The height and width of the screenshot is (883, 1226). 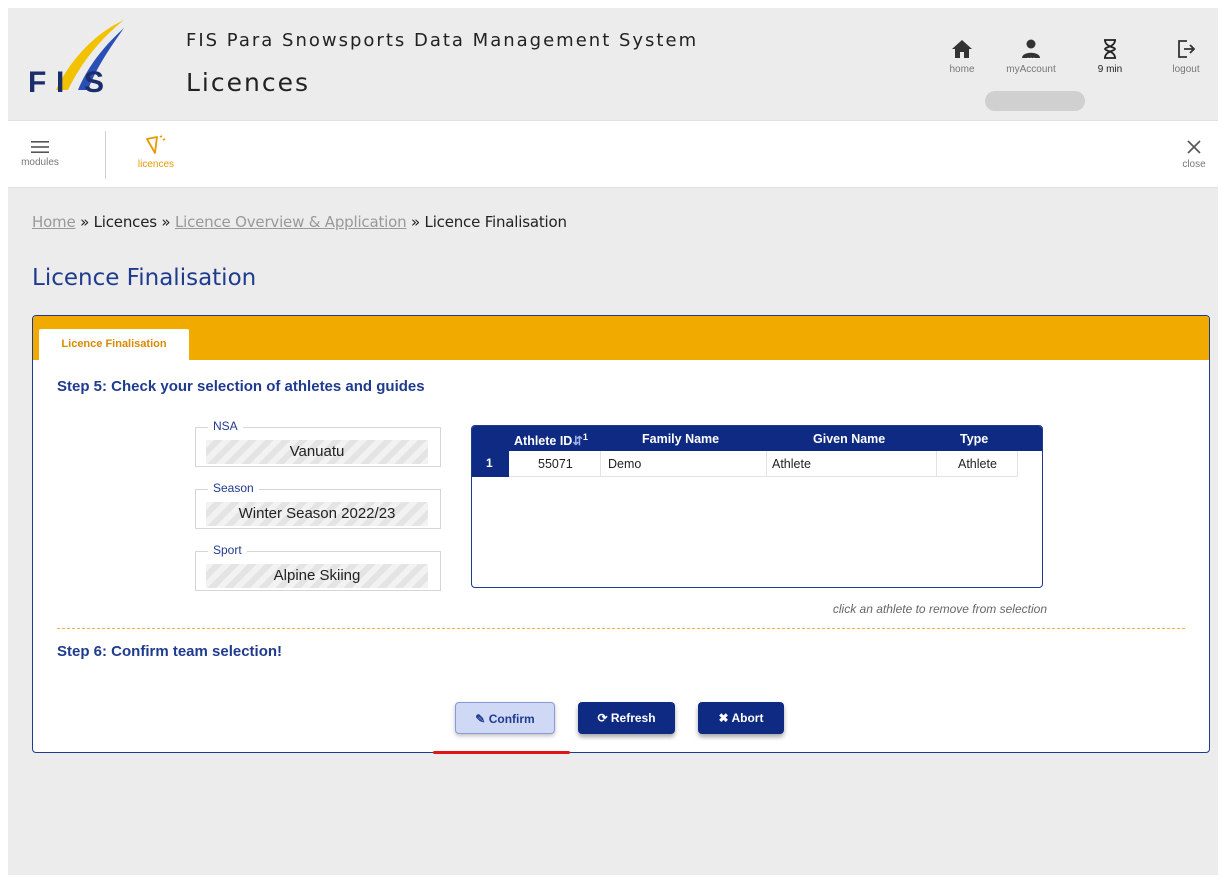 I want to click on sport-field: Sport Alpine Skiing, so click(x=318, y=567).